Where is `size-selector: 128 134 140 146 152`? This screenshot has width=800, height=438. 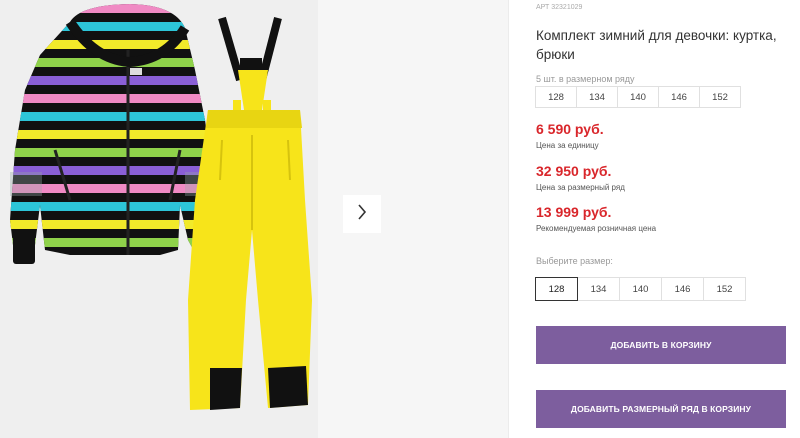
size-selector: 128 134 140 146 152 is located at coordinates (640, 289).